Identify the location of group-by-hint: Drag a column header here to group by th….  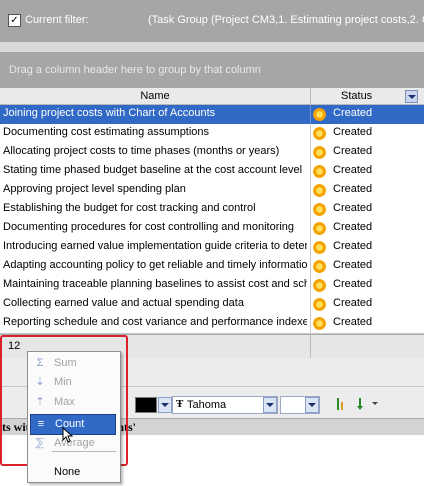
(135, 70).